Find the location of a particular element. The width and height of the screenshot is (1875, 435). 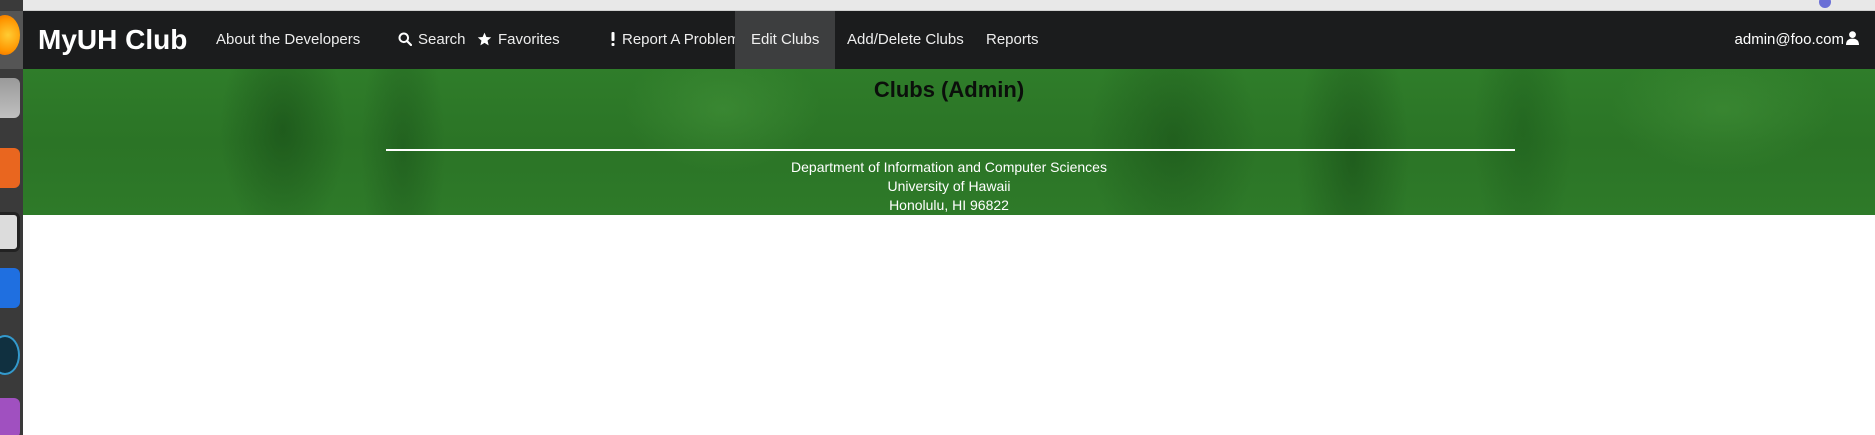

nav-edit-clubs: Edit Clubs is located at coordinates (785, 40).